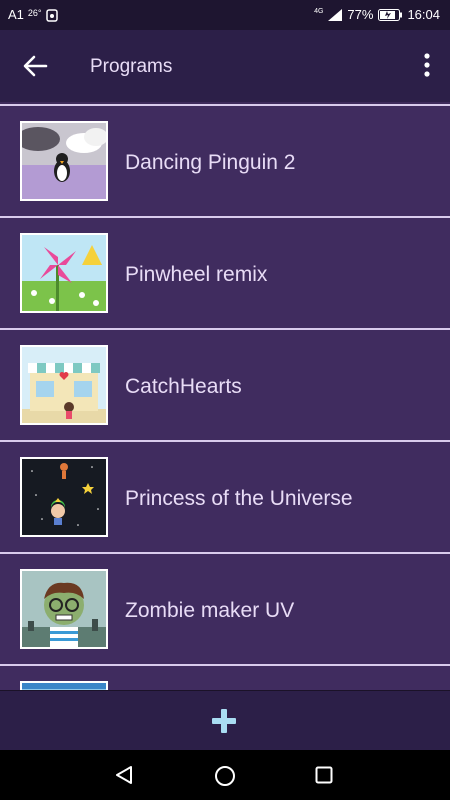  What do you see at coordinates (64, 497) in the screenshot?
I see `space-scene-icon` at bounding box center [64, 497].